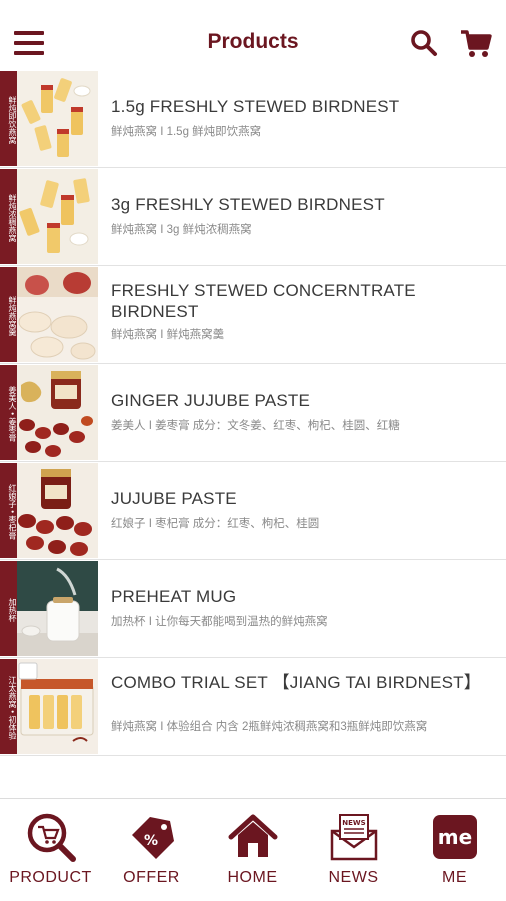  I want to click on product-thumbnail: 加热杯, so click(49, 608).